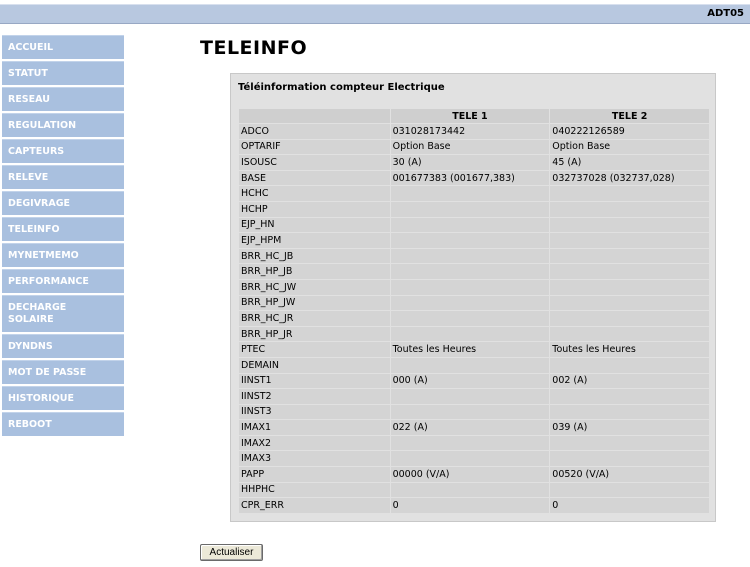 The image size is (750, 567). Describe the element at coordinates (314, 162) in the screenshot. I see `row-label: ISOUSC` at that location.